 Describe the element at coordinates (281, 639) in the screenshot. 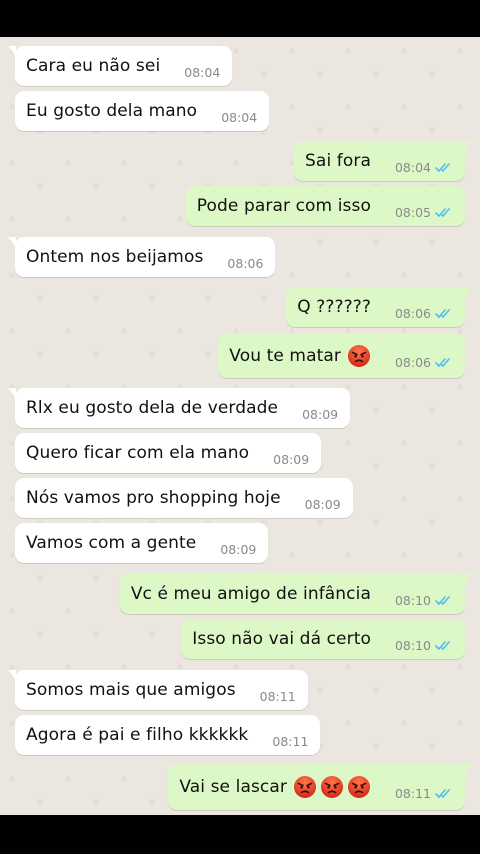

I see `message-text: Isso não vai dá certo` at that location.